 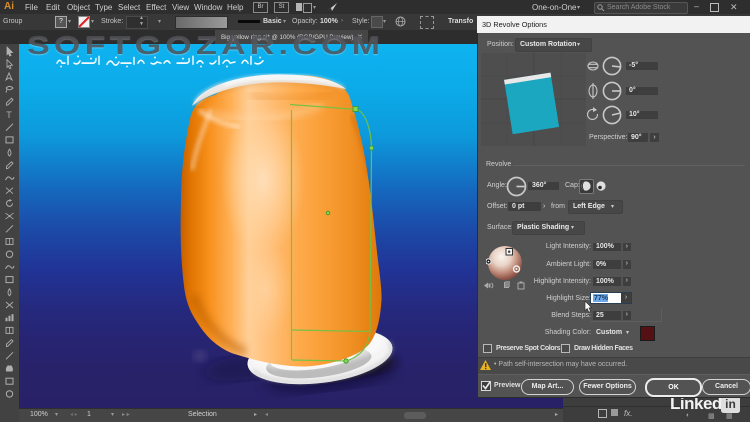 I want to click on svg-text: T, so click(x=9, y=115).